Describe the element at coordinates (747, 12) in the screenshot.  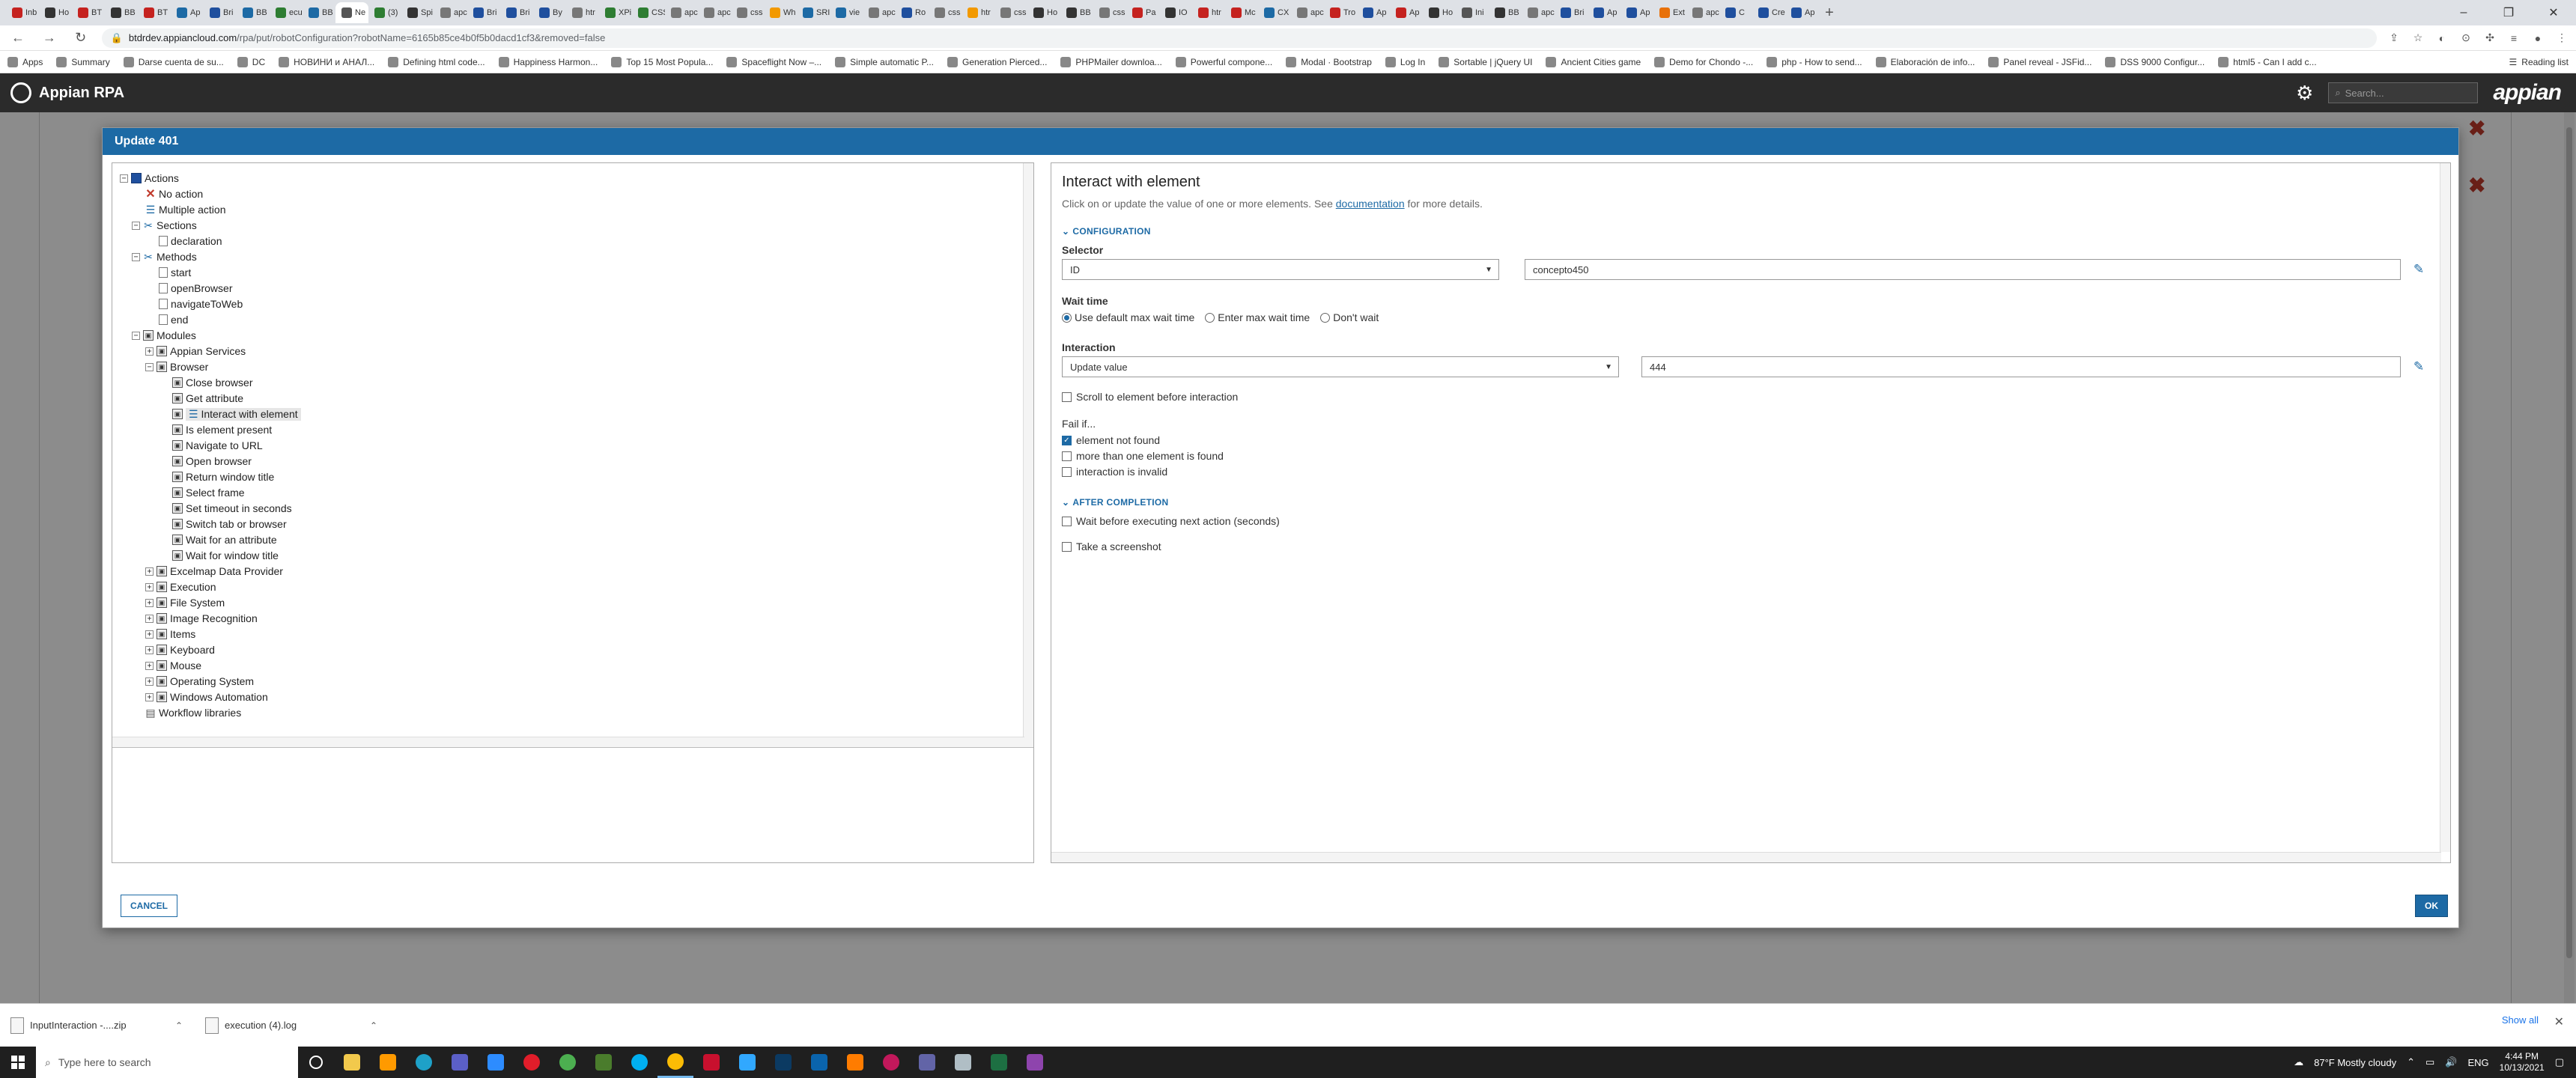
I see `browser-tab: css` at that location.